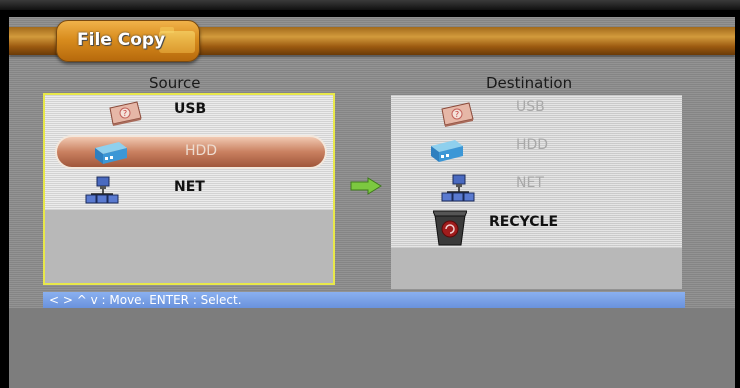 The width and height of the screenshot is (740, 388). What do you see at coordinates (366, 186) in the screenshot?
I see `copy-direction-arrow-icon` at bounding box center [366, 186].